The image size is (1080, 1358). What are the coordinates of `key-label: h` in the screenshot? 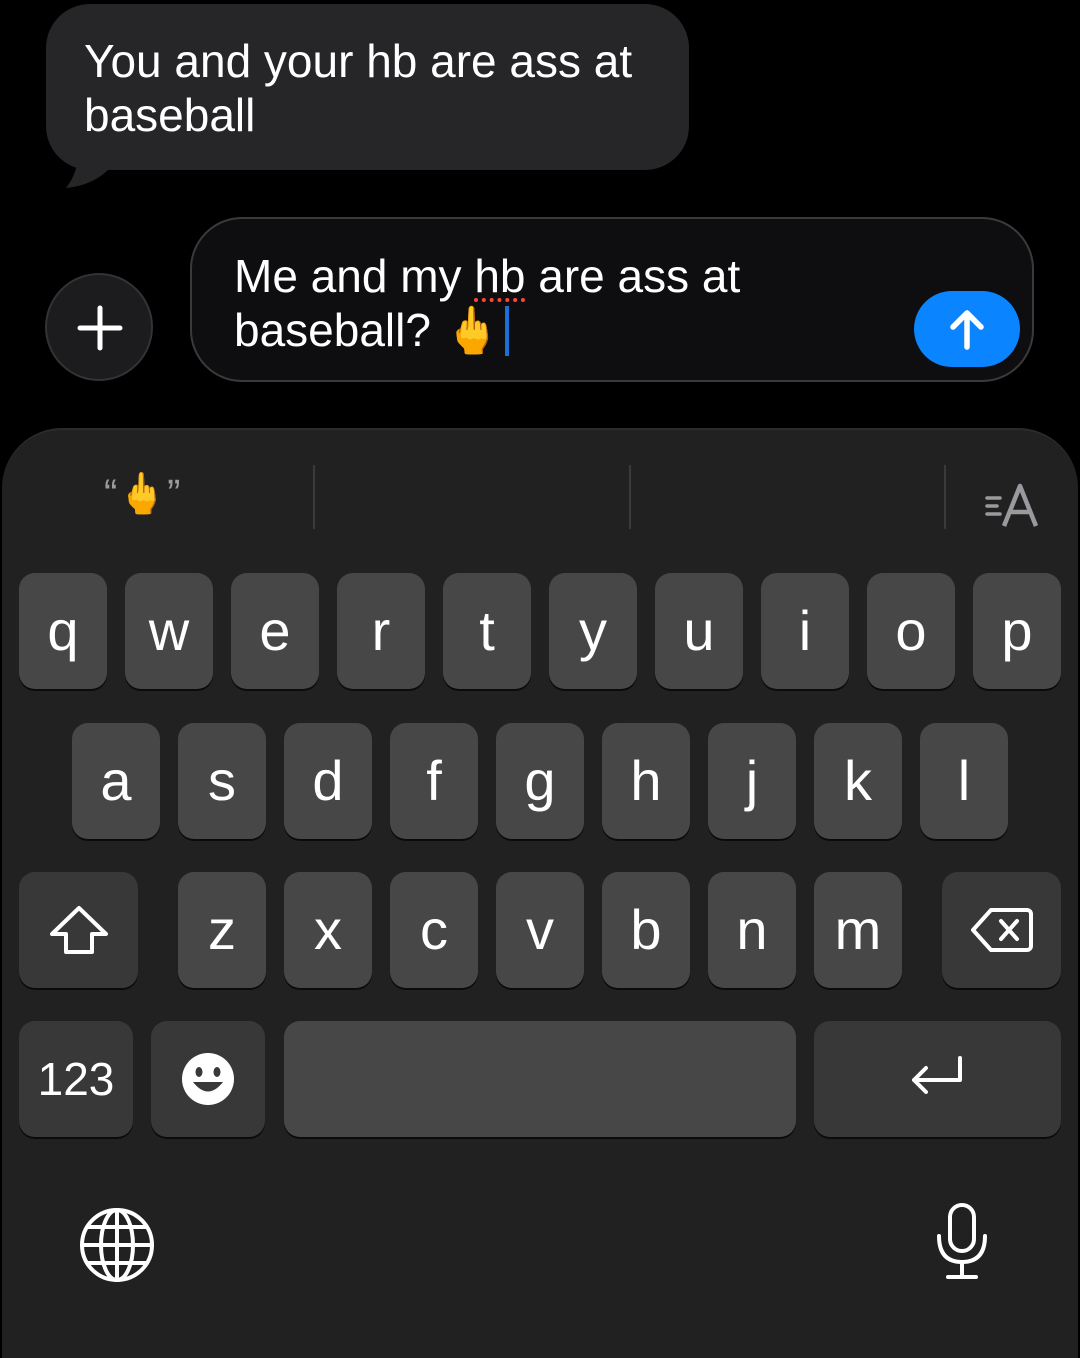 It's located at (646, 780).